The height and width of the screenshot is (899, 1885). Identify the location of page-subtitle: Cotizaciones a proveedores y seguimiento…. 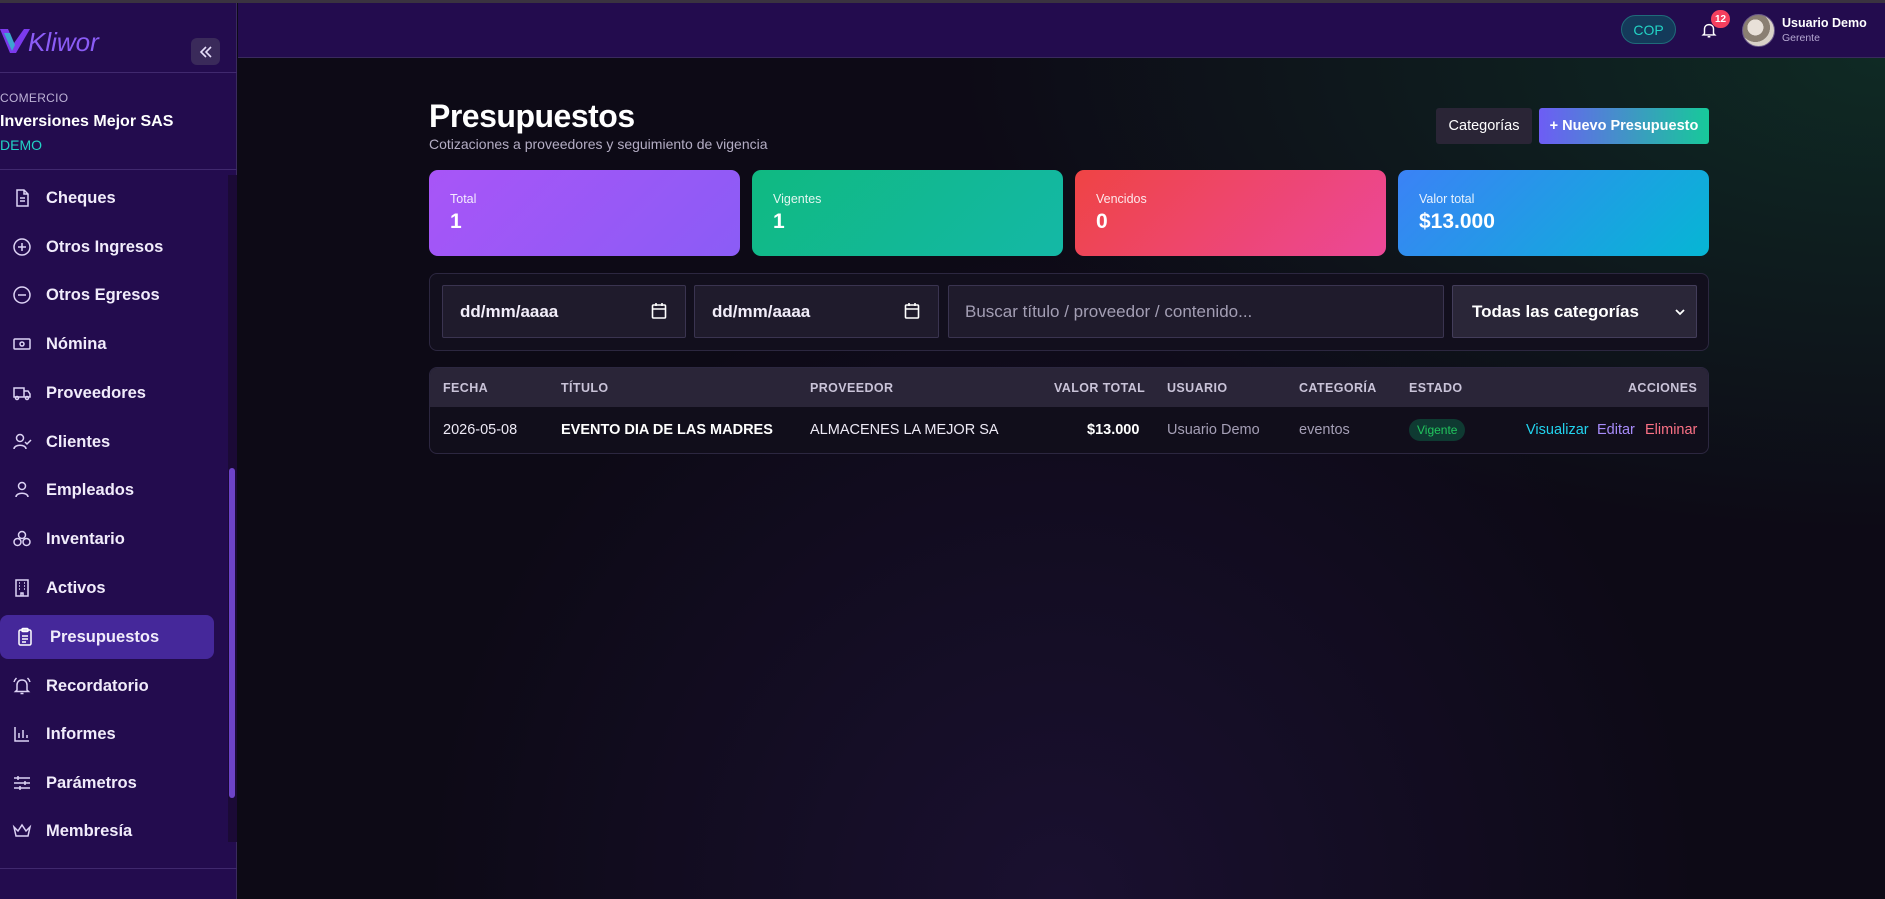
(598, 144).